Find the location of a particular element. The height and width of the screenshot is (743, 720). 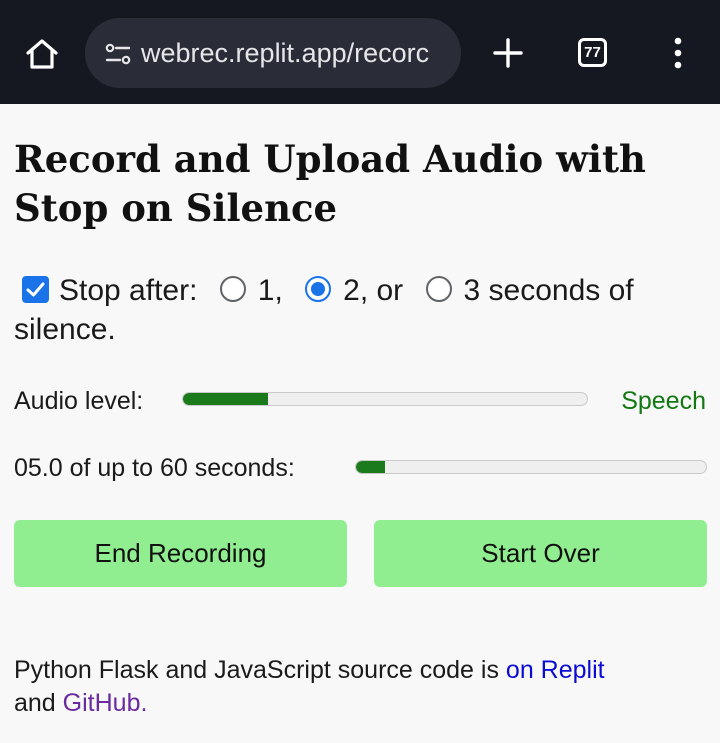

tab-switcher-button: 77 is located at coordinates (592, 52).